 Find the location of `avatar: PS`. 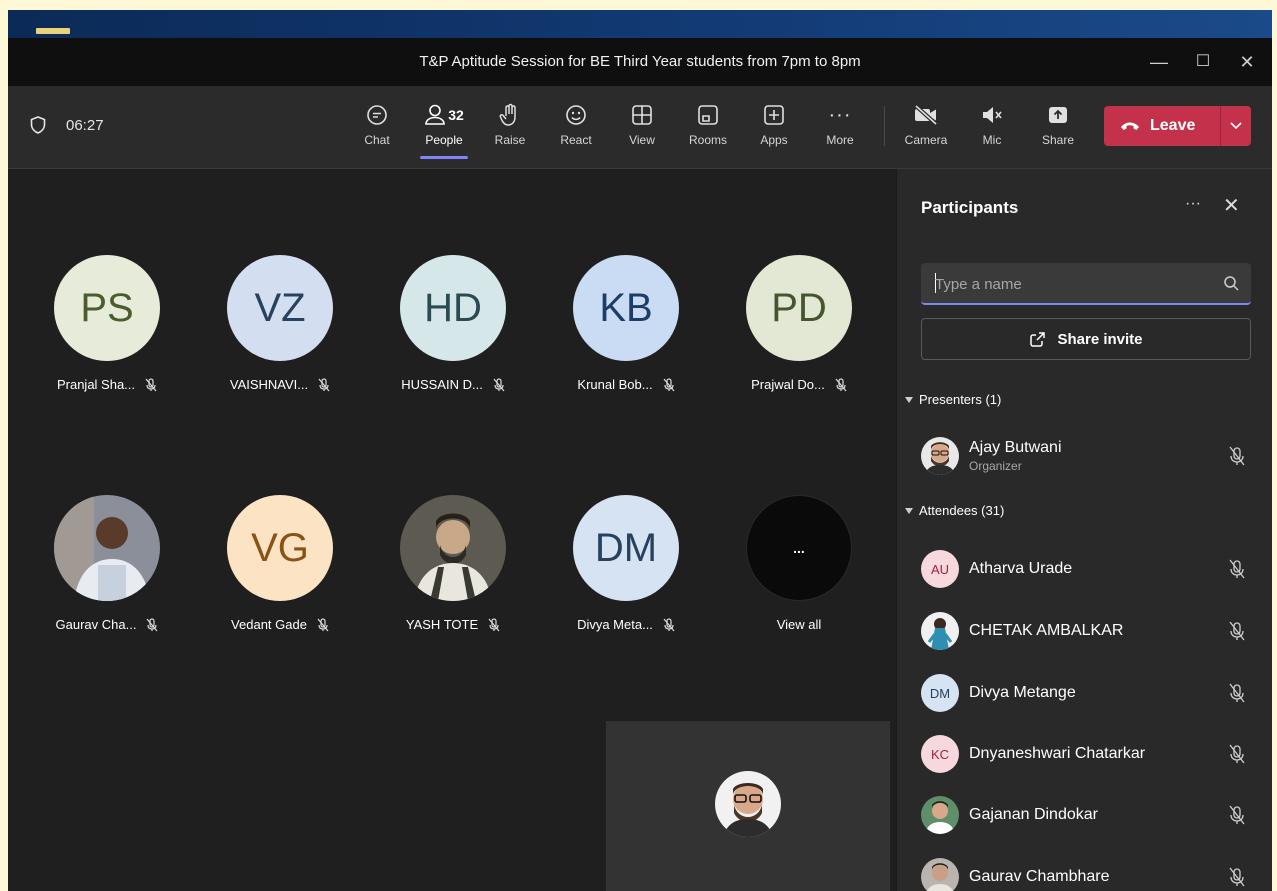

avatar: PS is located at coordinates (107, 308).